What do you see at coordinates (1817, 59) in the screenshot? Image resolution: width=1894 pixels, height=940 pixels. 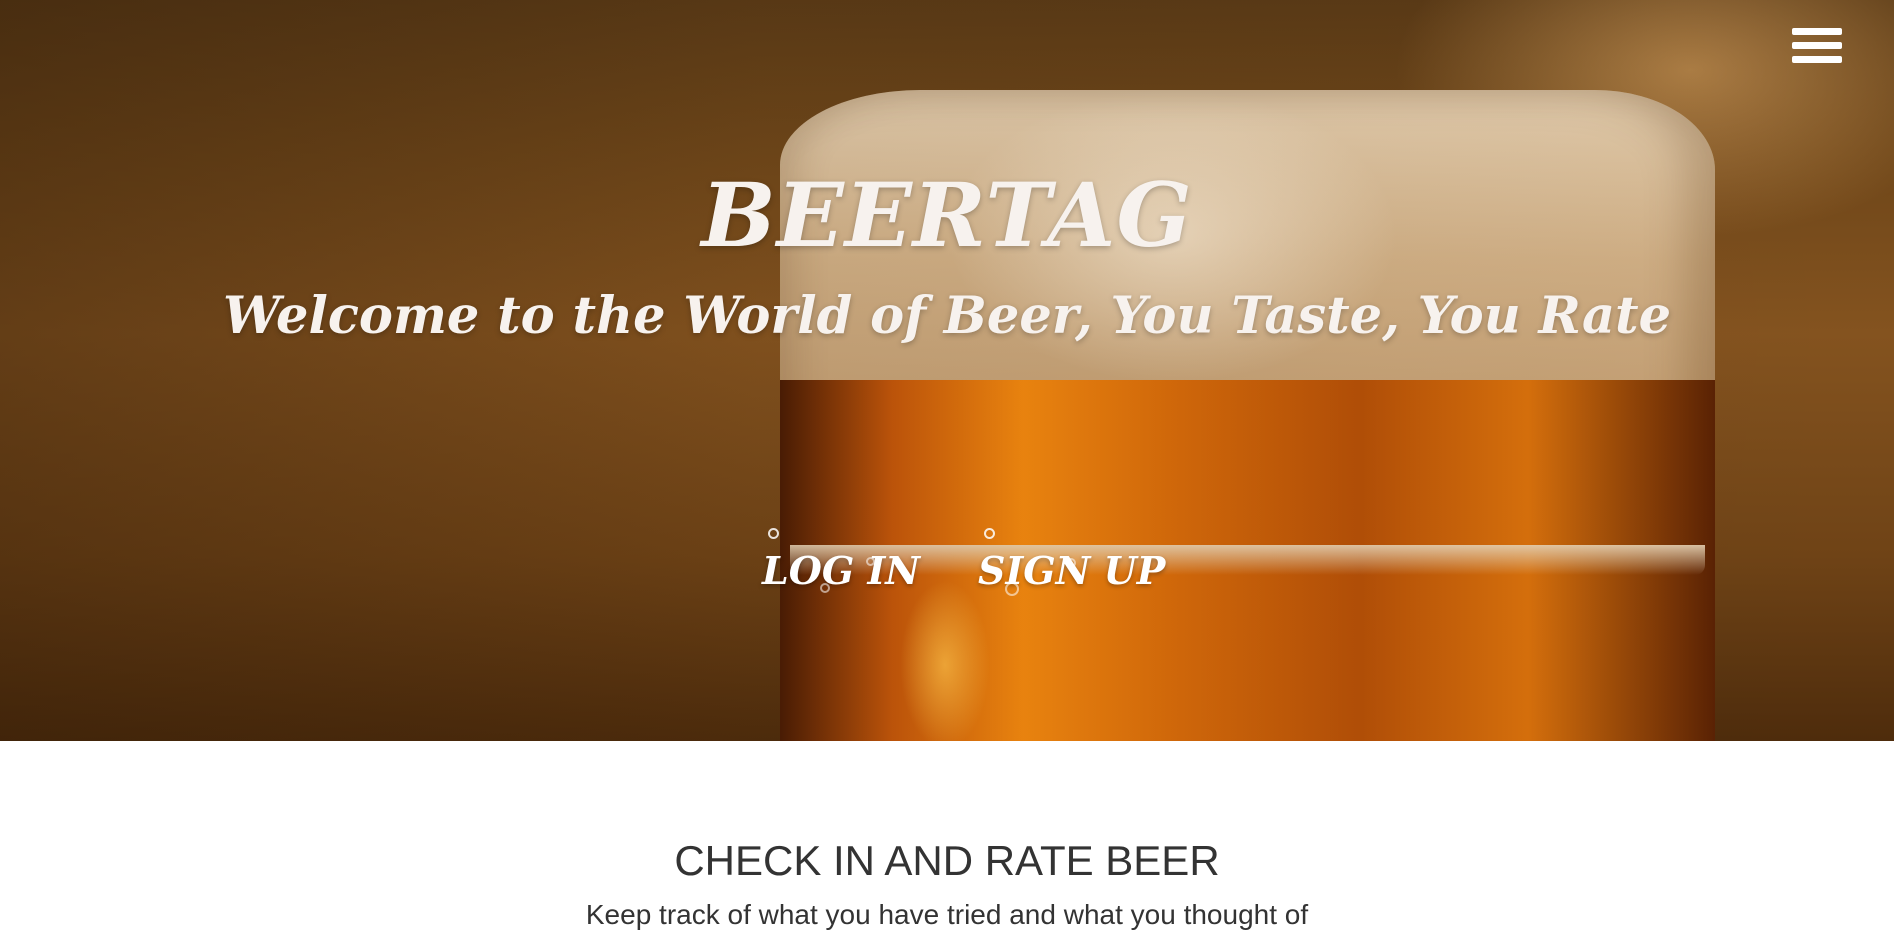 I see `menu-bar-bottom` at bounding box center [1817, 59].